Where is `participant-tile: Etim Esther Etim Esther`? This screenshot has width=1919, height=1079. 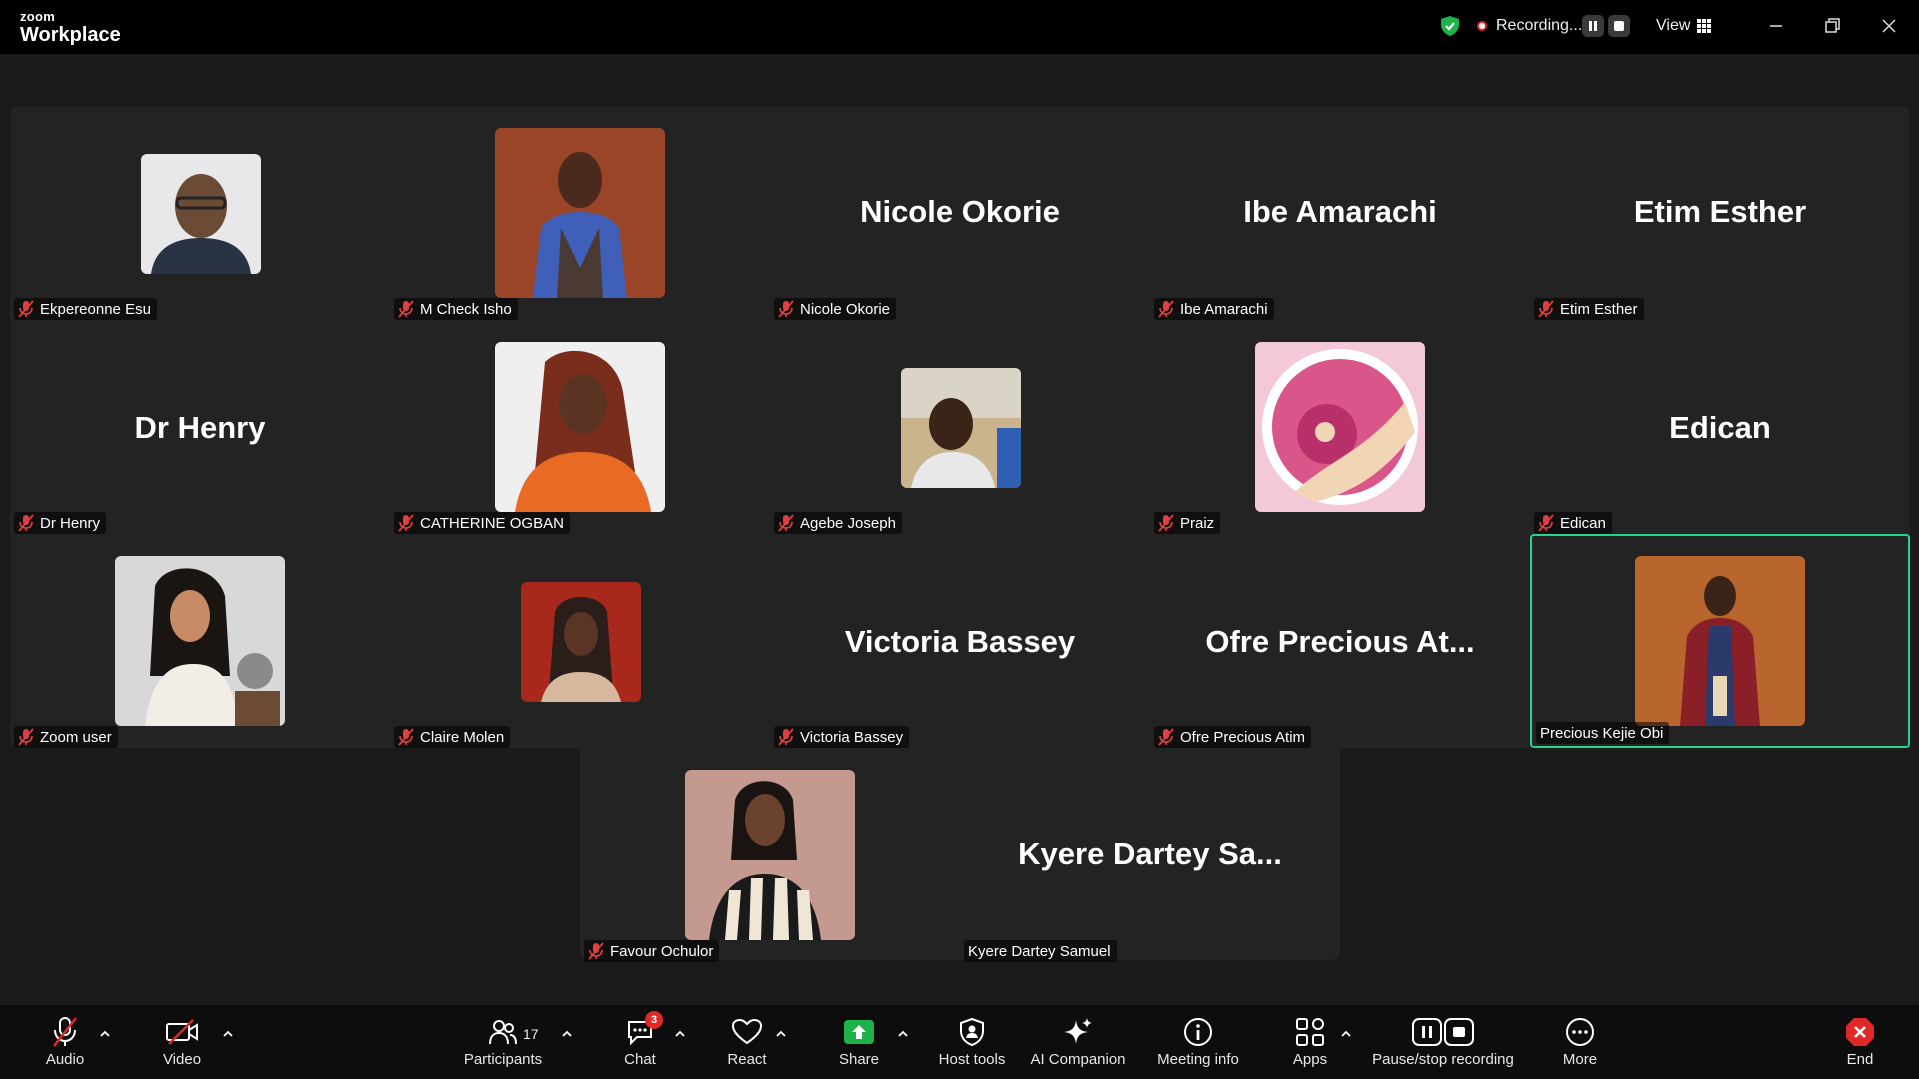 participant-tile: Etim Esther Etim Esther is located at coordinates (1720, 215).